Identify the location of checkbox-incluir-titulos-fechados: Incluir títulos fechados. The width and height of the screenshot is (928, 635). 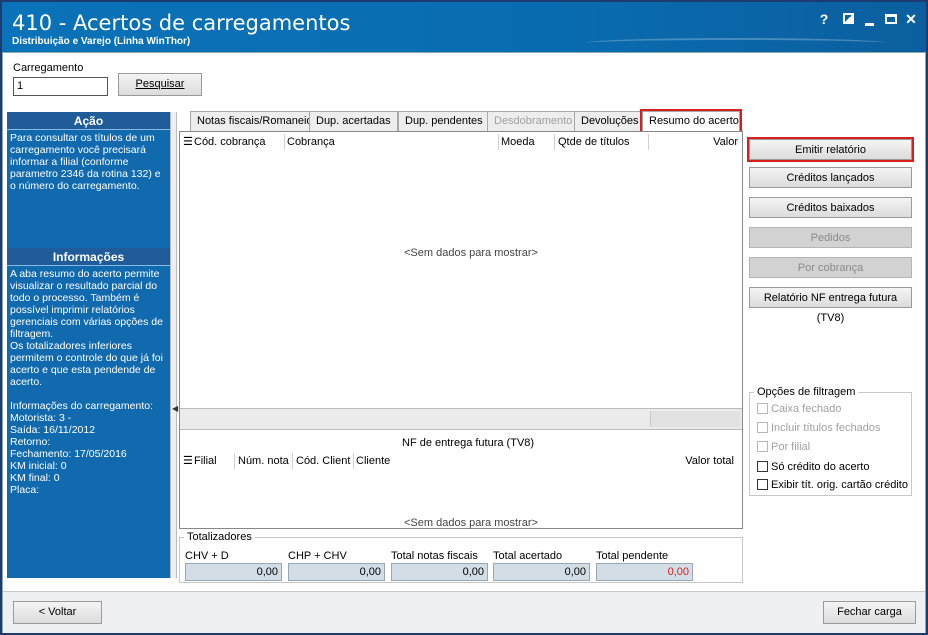
(818, 428).